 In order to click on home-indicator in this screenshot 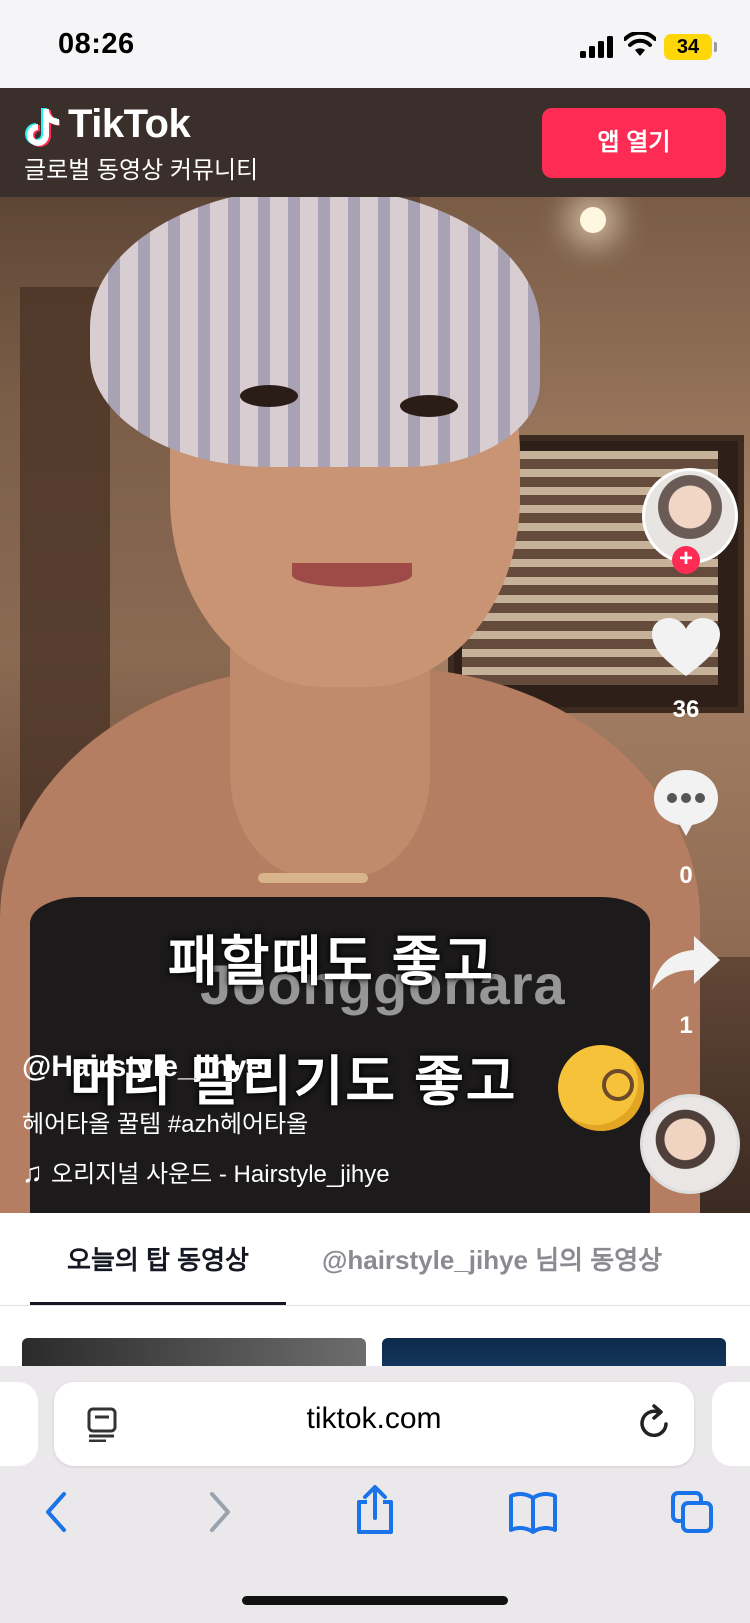, I will do `click(375, 1600)`.